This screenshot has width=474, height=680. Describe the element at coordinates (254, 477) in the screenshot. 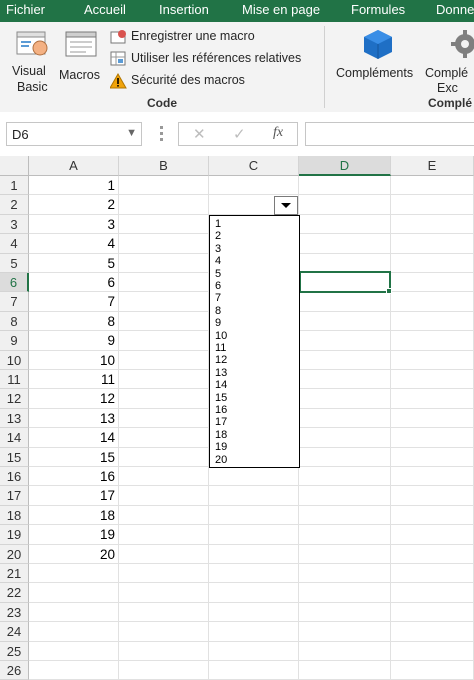

I see `cell-c16` at that location.